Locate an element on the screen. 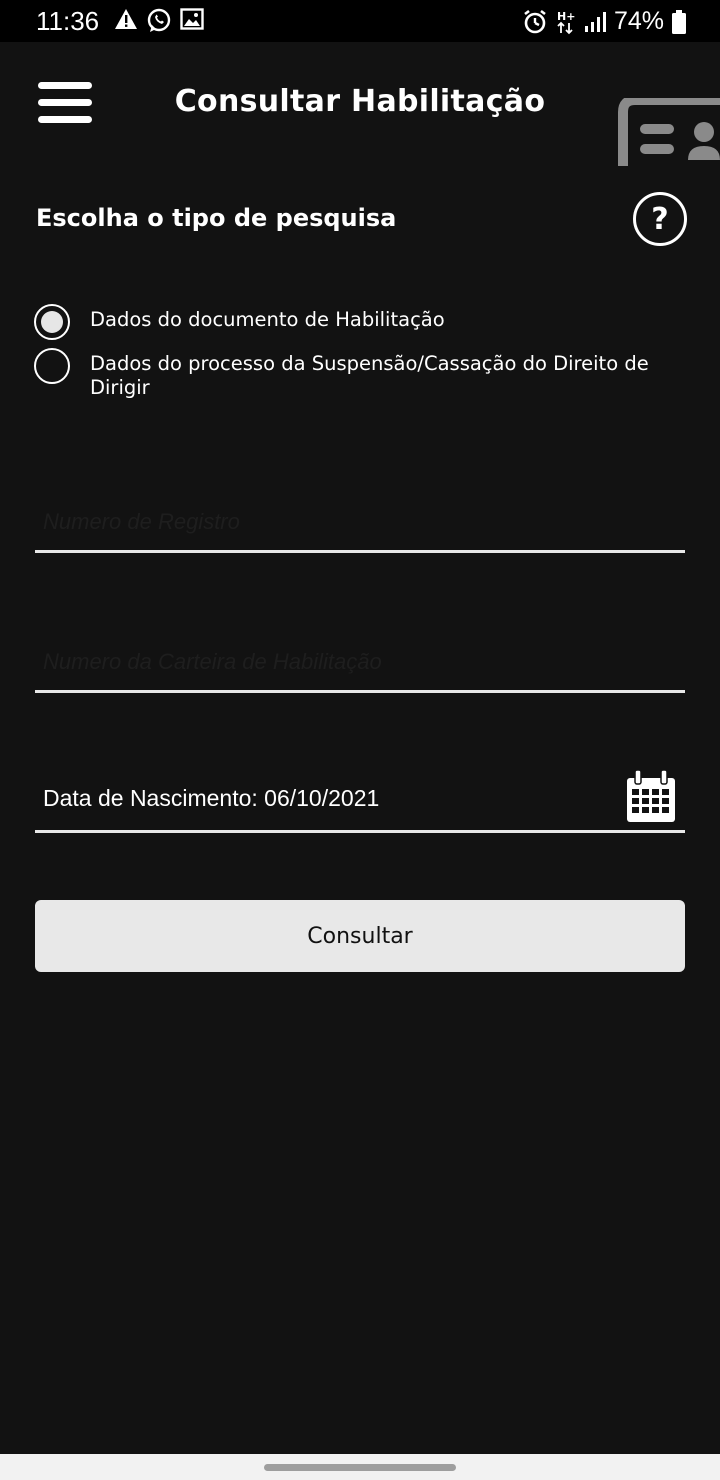  carteira-field is located at coordinates (360, 659).